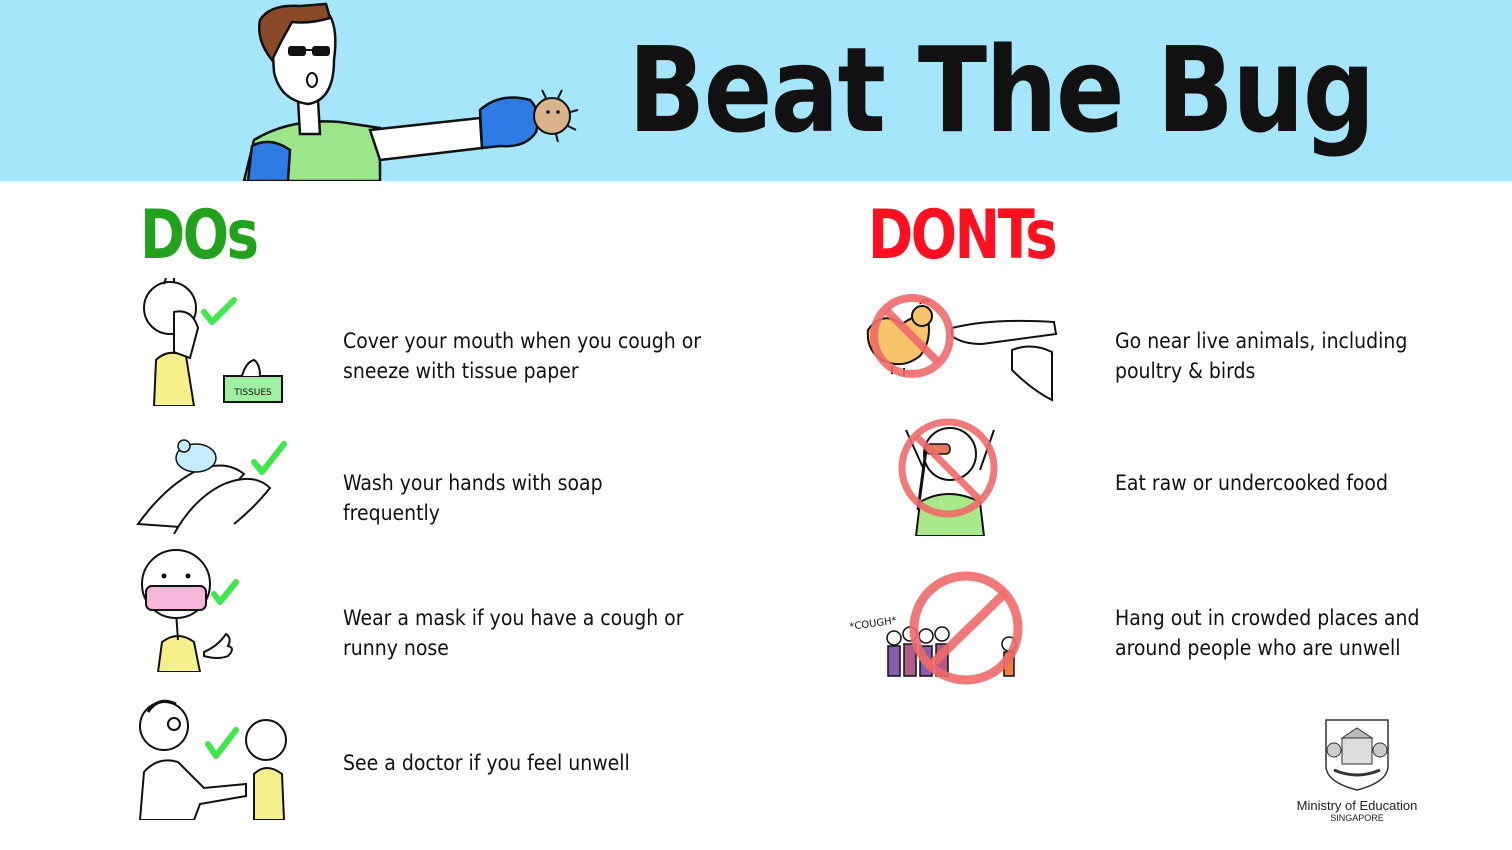 Image resolution: width=1512 pixels, height=850 pixels. Describe the element at coordinates (213, 342) in the screenshot. I see `cover-mouth-illustration: TISSUES` at that location.